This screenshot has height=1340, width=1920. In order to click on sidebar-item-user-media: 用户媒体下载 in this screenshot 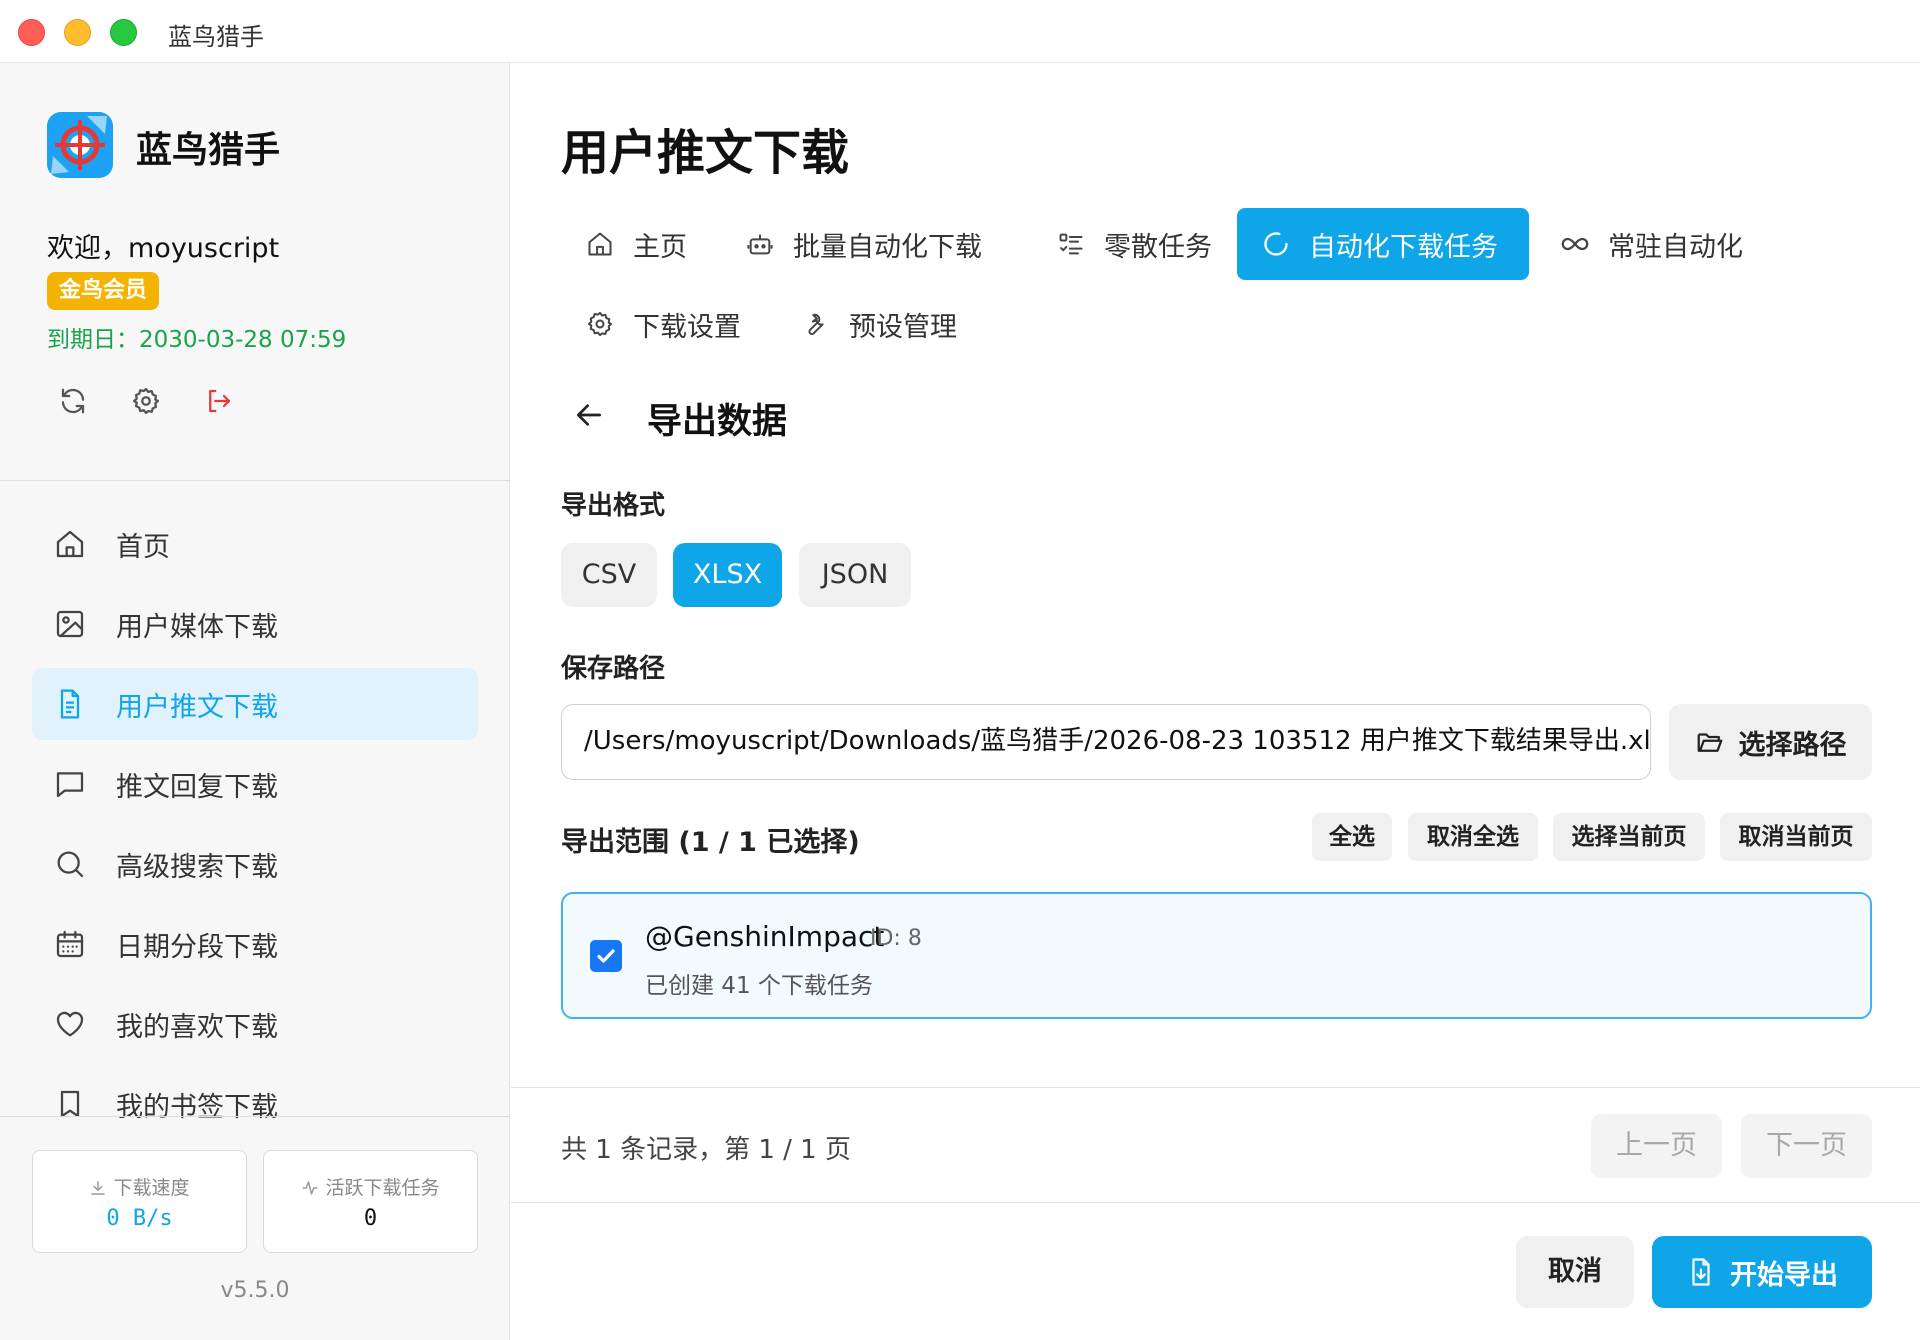, I will do `click(255, 624)`.